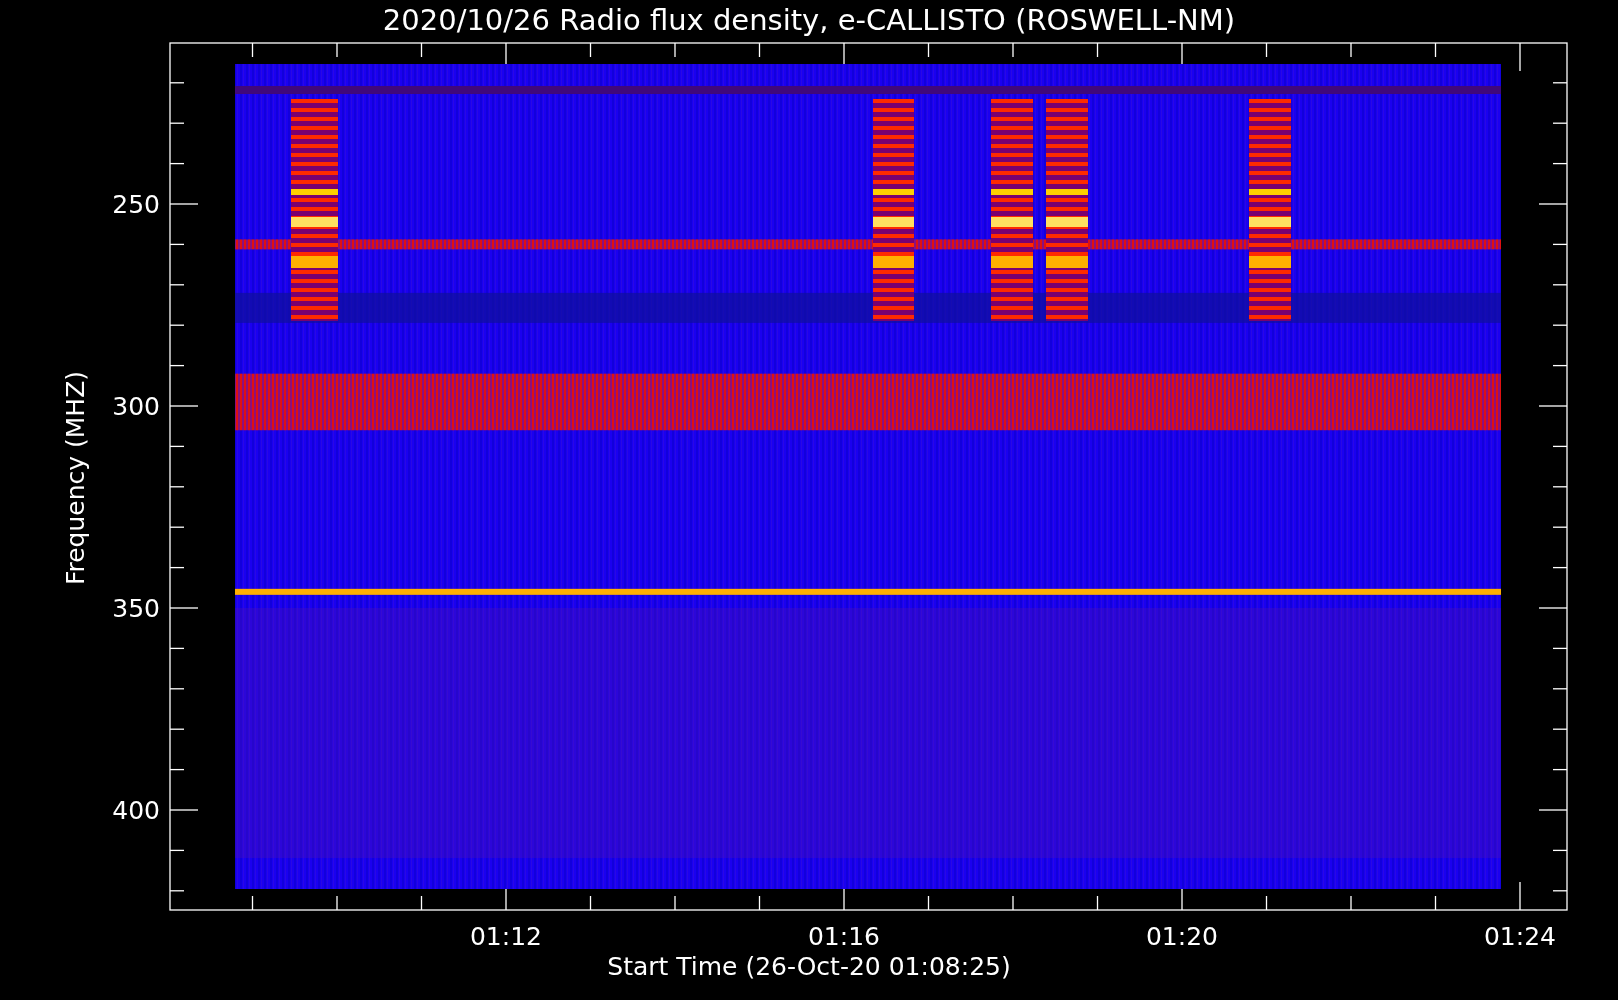 The image size is (1618, 1000). I want to click on axis-label: Start Time (26-Oct-20 01:08:25), so click(809, 966).